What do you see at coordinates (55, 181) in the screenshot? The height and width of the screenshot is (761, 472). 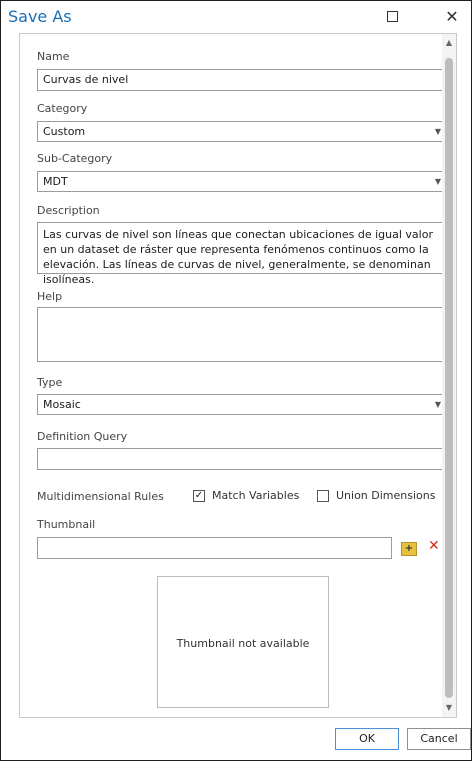 I see `subcategory-value: MDT` at bounding box center [55, 181].